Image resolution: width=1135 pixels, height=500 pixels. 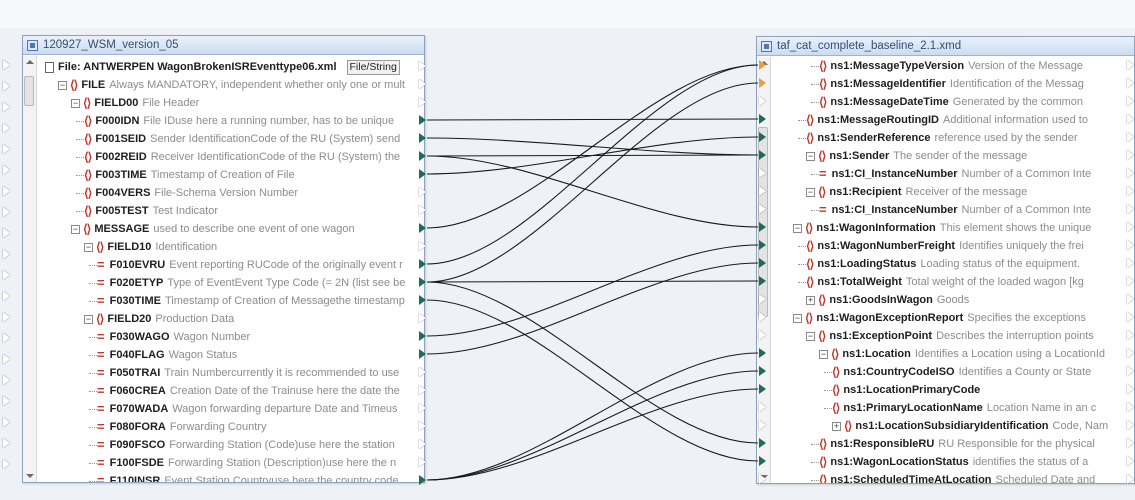 I want to click on source-panel-header: 120927_WSM_version_05, so click(x=223, y=45).